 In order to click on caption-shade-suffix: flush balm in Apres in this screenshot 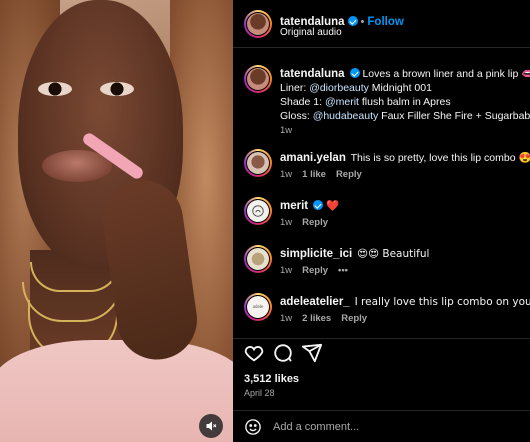, I will do `click(404, 102)`.